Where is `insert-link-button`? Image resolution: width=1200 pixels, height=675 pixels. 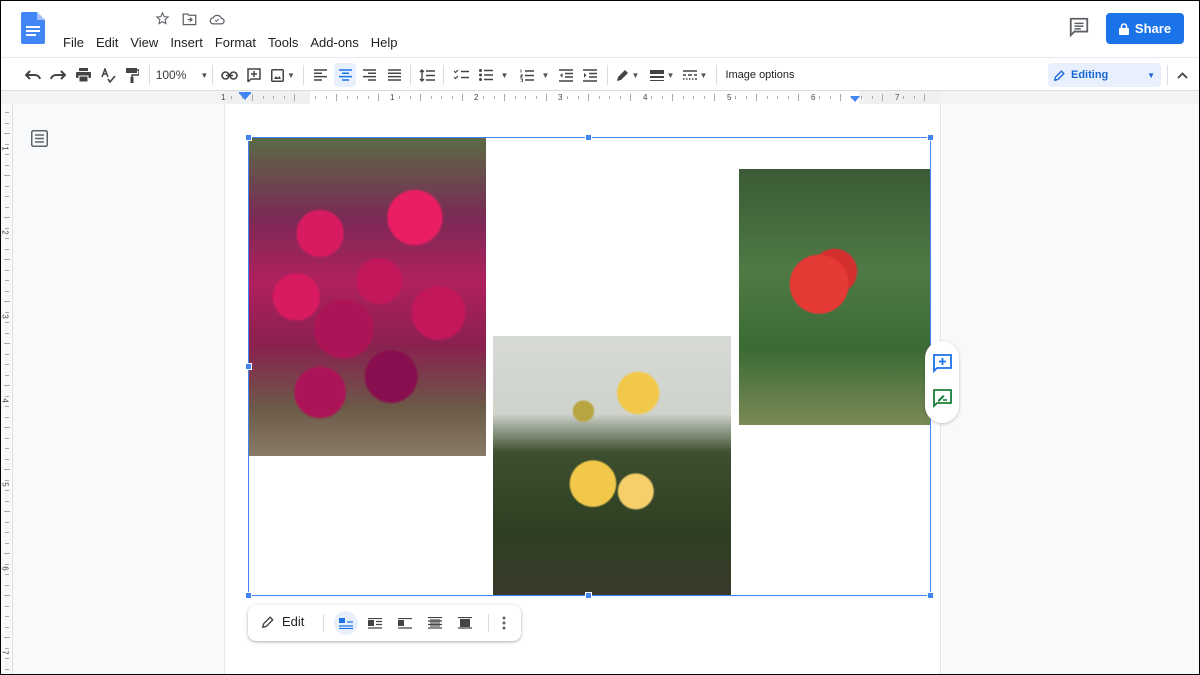 insert-link-button is located at coordinates (229, 75).